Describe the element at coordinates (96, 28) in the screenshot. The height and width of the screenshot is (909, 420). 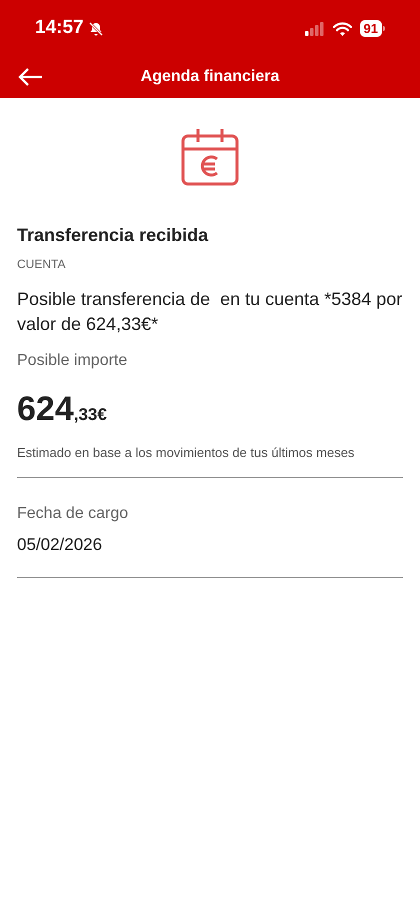
I see `muted-bell-icon` at that location.